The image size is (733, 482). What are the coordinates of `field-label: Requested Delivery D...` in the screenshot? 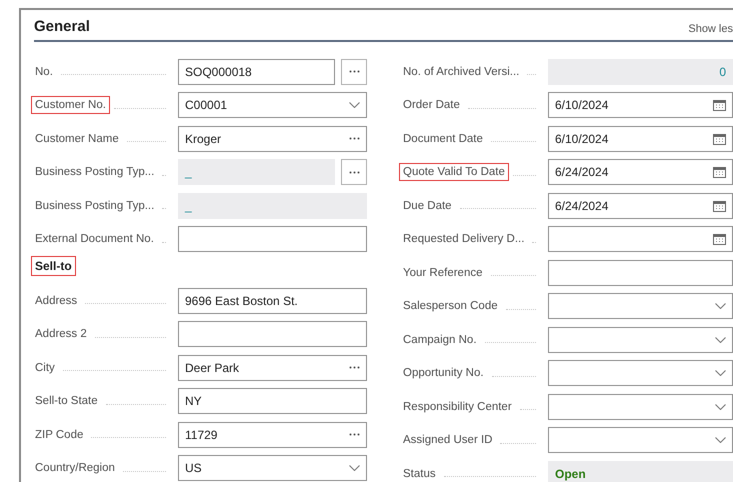 It's located at (464, 240).